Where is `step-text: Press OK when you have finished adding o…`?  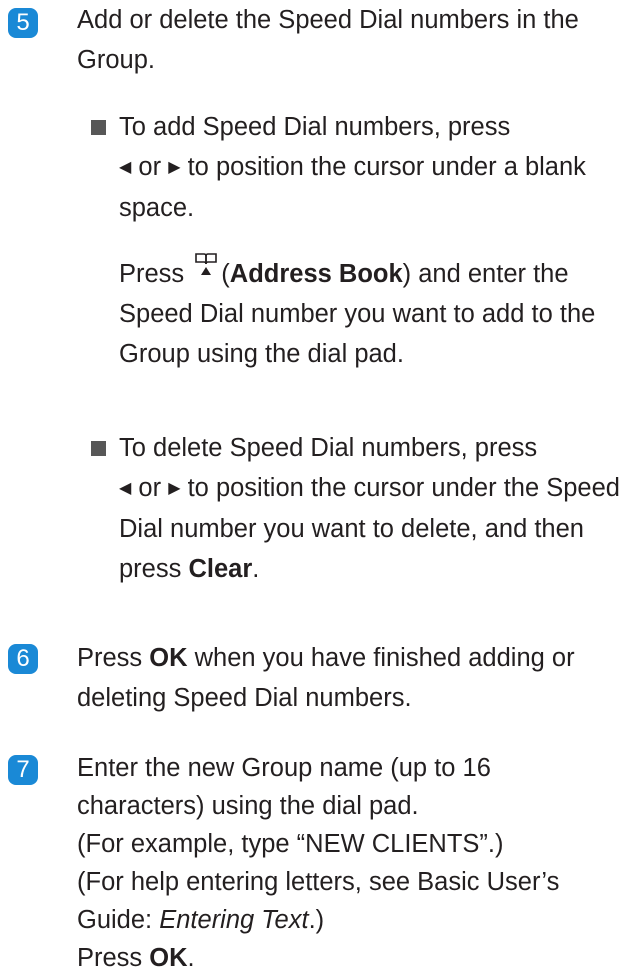
step-text: Press OK when you have finished adding o… is located at coordinates (326, 678).